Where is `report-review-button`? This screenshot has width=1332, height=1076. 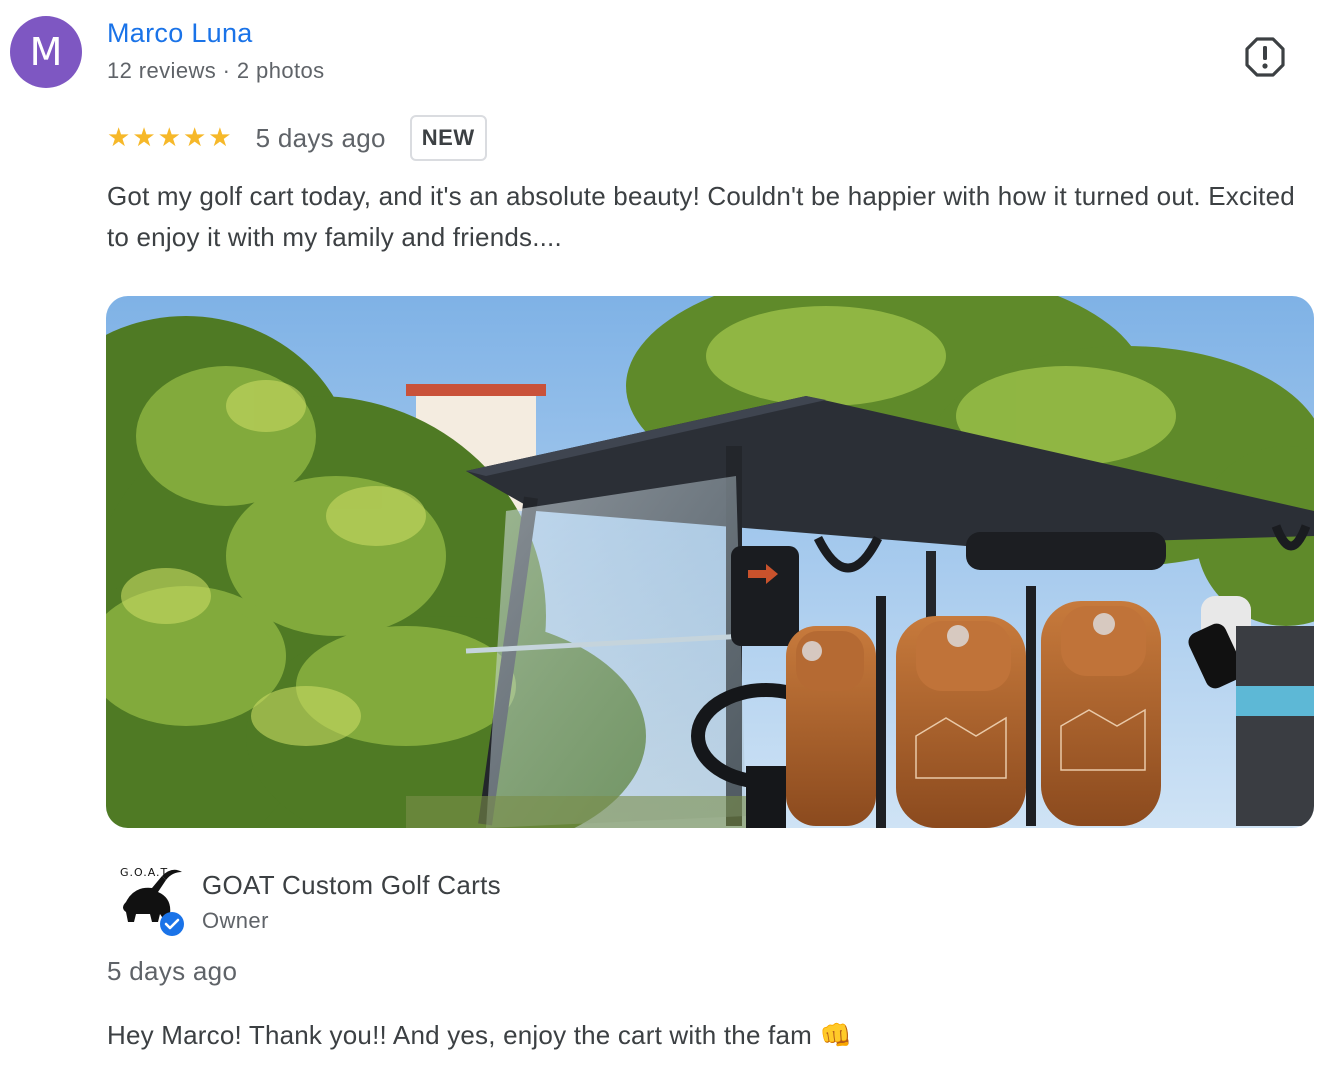 report-review-button is located at coordinates (1265, 57).